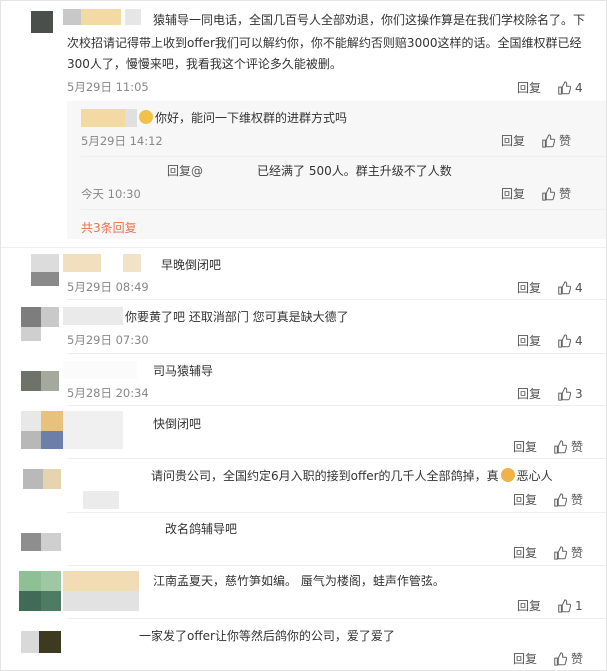 Image resolution: width=607 pixels, height=671 pixels. I want to click on timestamp: 5月29日 11:05, so click(108, 87).